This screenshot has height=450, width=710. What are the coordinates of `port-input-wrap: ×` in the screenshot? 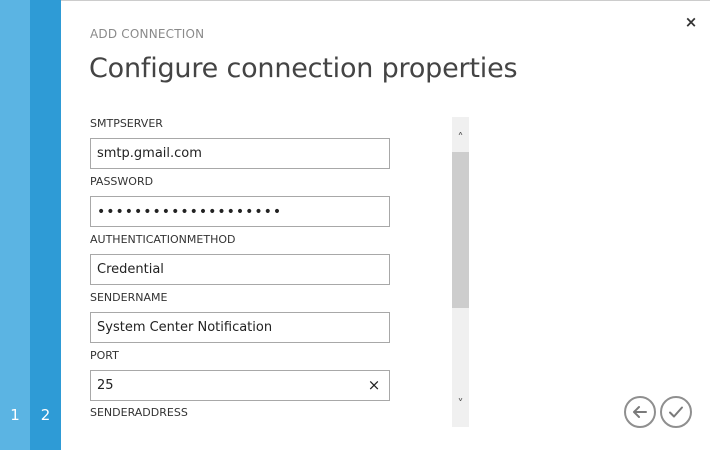 It's located at (240, 385).